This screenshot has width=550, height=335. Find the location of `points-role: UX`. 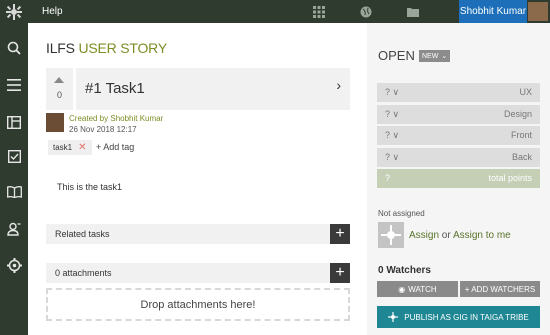

points-role: UX is located at coordinates (525, 92).